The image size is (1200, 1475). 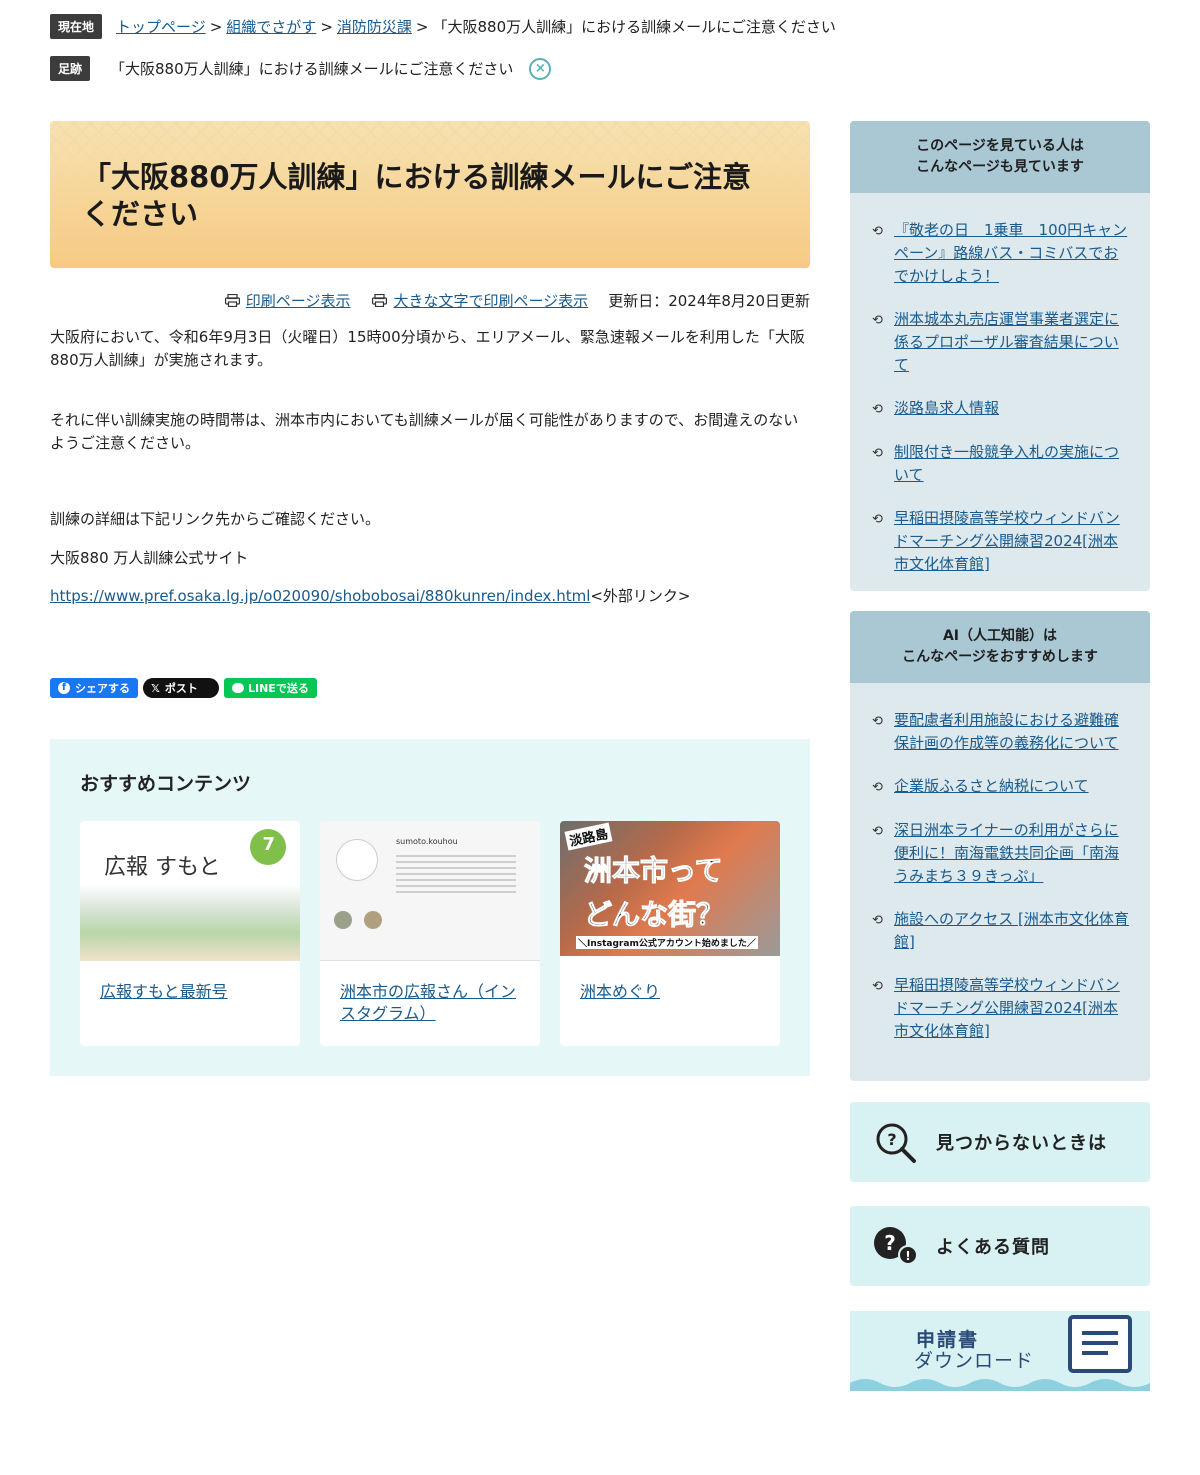 I want to click on sidebar-ai-heading: AI（人工知能）は こんなページをおすすめします, so click(x=1000, y=647).